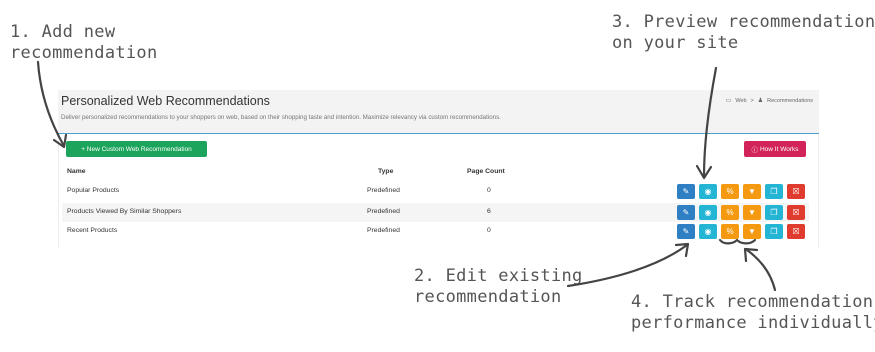 The height and width of the screenshot is (352, 875). I want to click on arrow-to-edit, so click(627, 265).